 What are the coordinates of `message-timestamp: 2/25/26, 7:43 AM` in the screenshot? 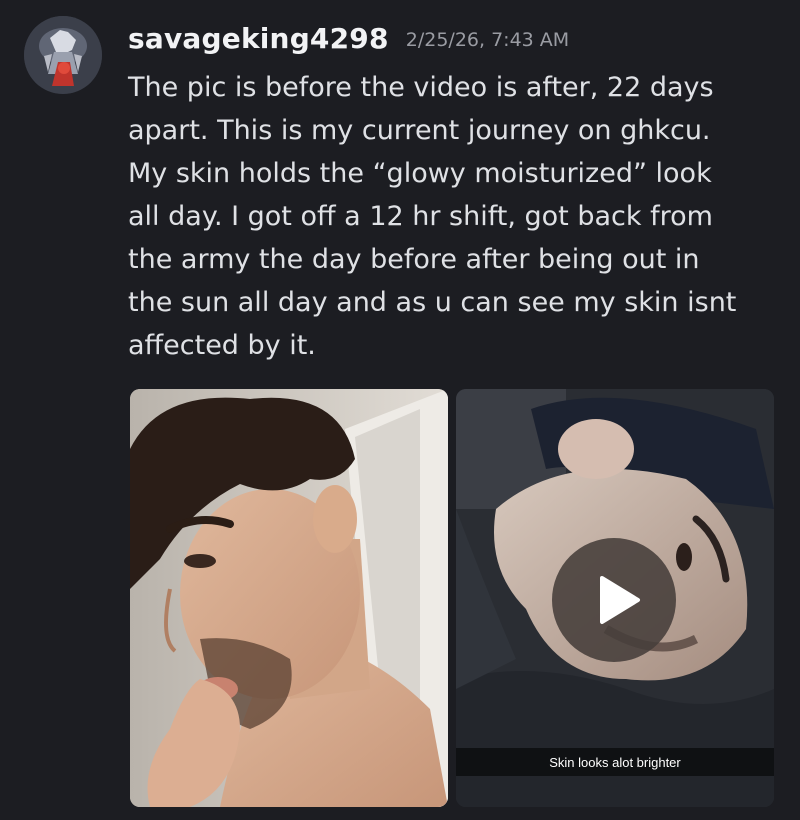 It's located at (487, 40).